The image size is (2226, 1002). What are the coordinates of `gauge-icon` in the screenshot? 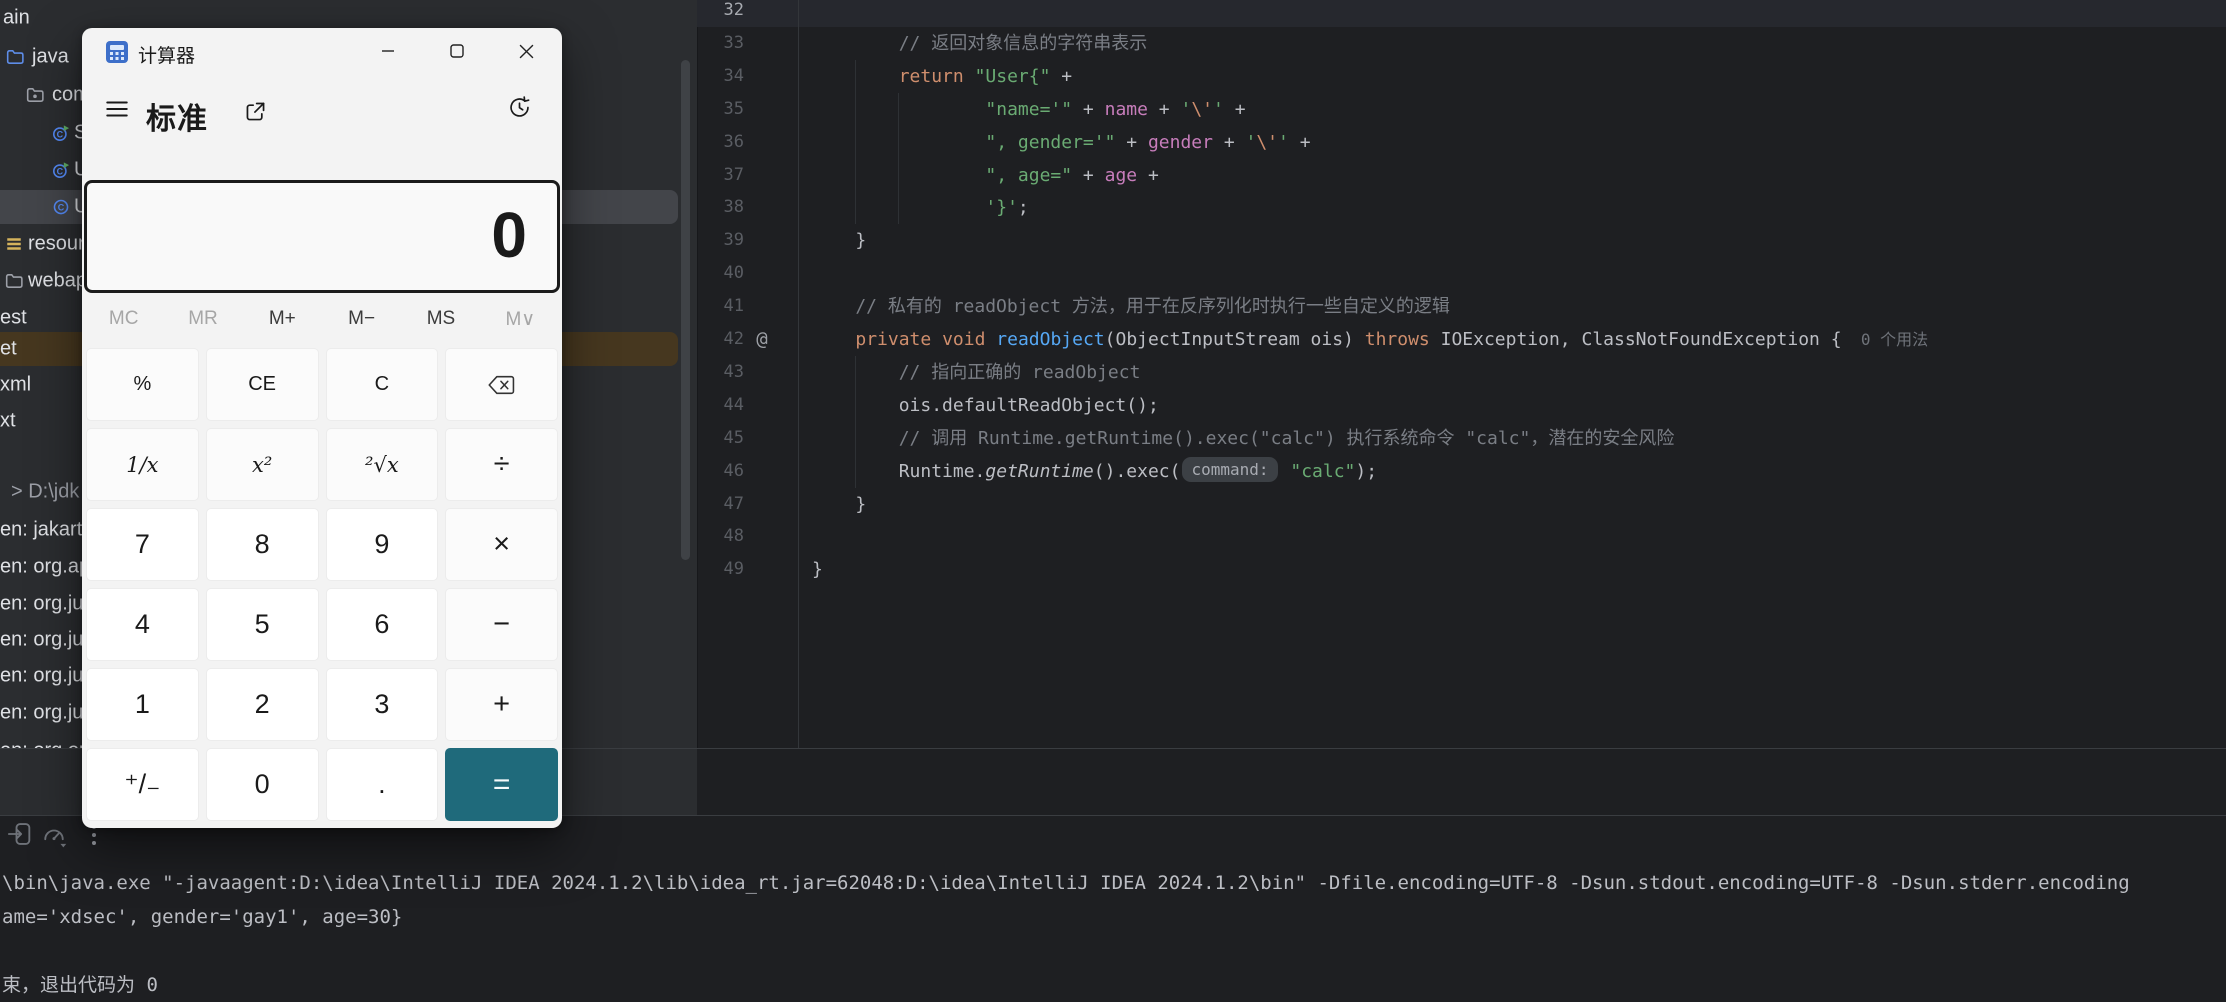 It's located at (54, 834).